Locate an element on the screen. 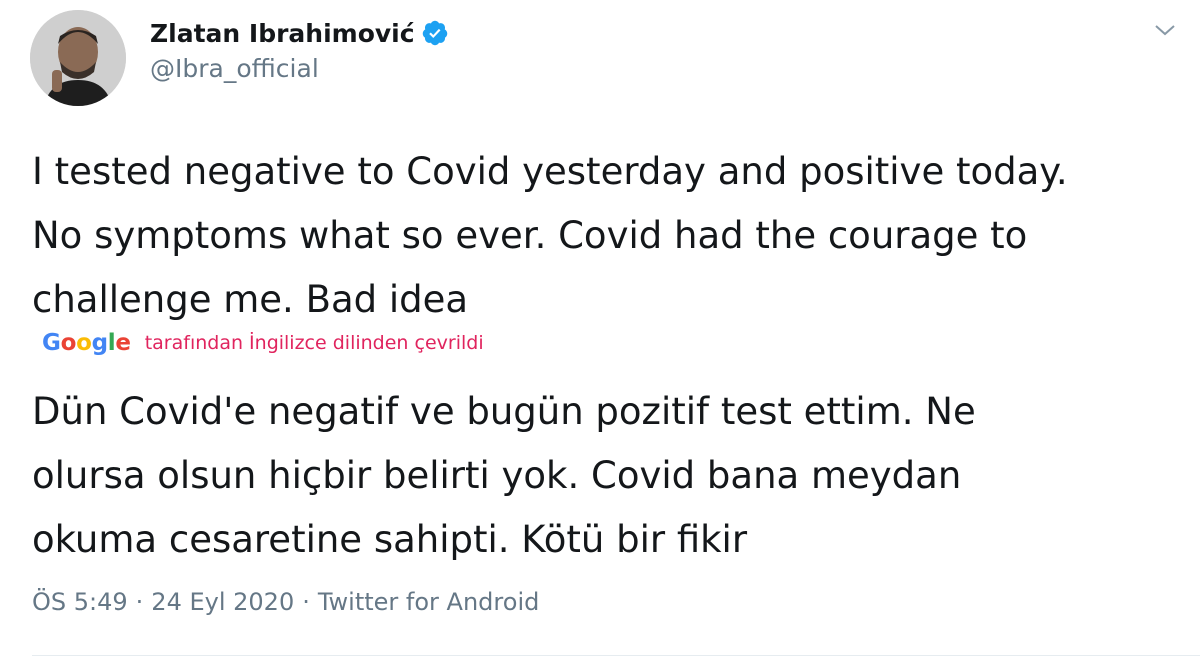 Image resolution: width=1200 pixels, height=665 pixels. verified-badge-icon is located at coordinates (435, 33).